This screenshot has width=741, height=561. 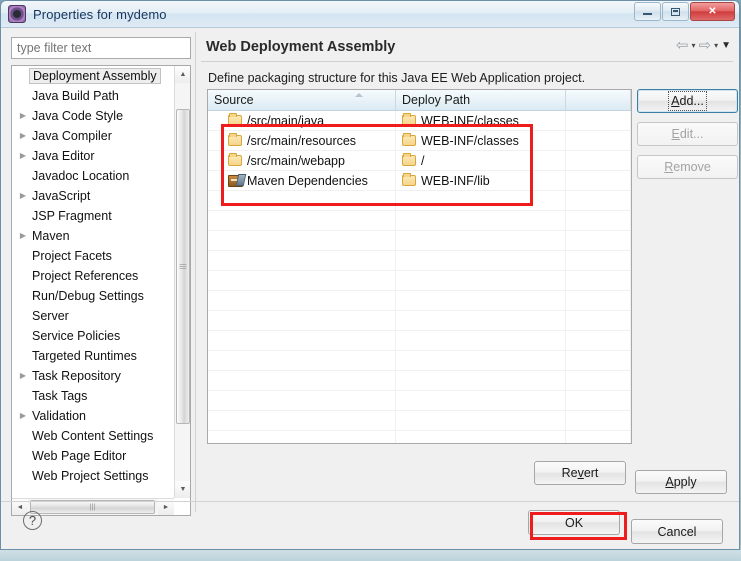 I want to click on column-header-extra, so click(x=598, y=100).